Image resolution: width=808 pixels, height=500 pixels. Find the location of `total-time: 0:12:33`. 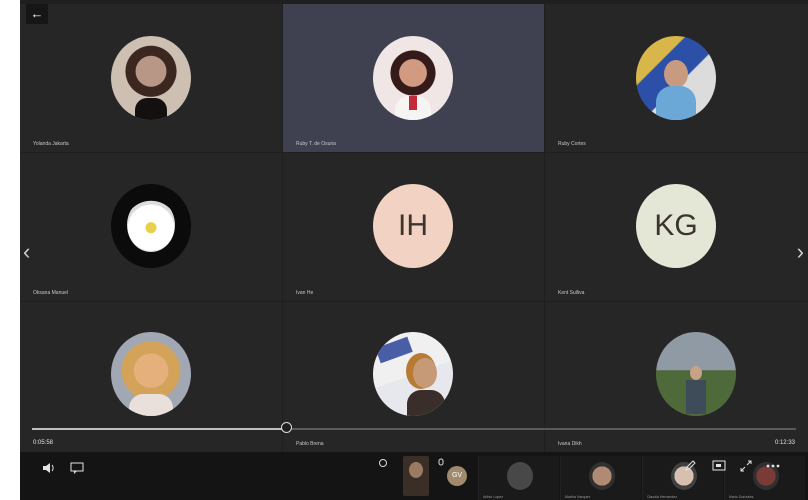

total-time: 0:12:33 is located at coordinates (784, 443).